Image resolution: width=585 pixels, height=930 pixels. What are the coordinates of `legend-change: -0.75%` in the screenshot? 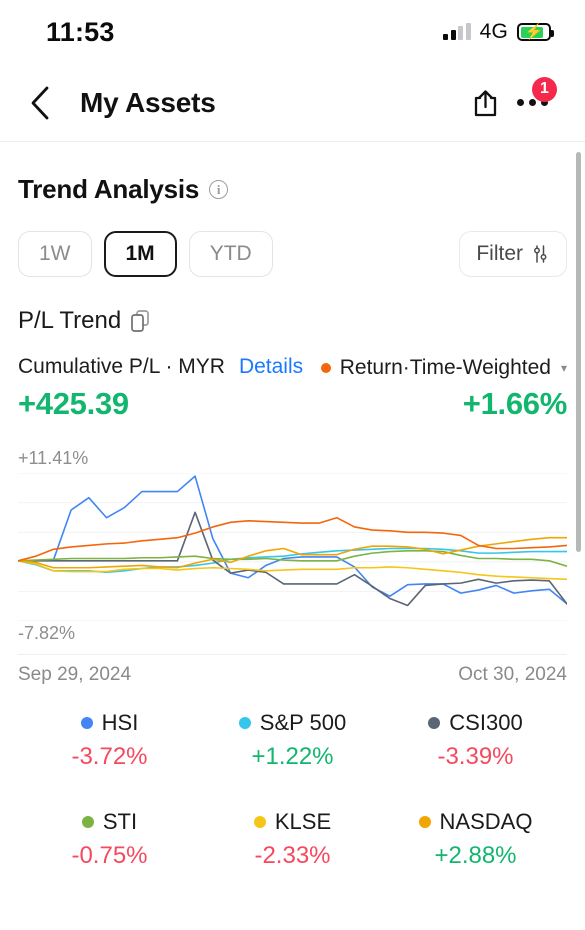 It's located at (109, 855).